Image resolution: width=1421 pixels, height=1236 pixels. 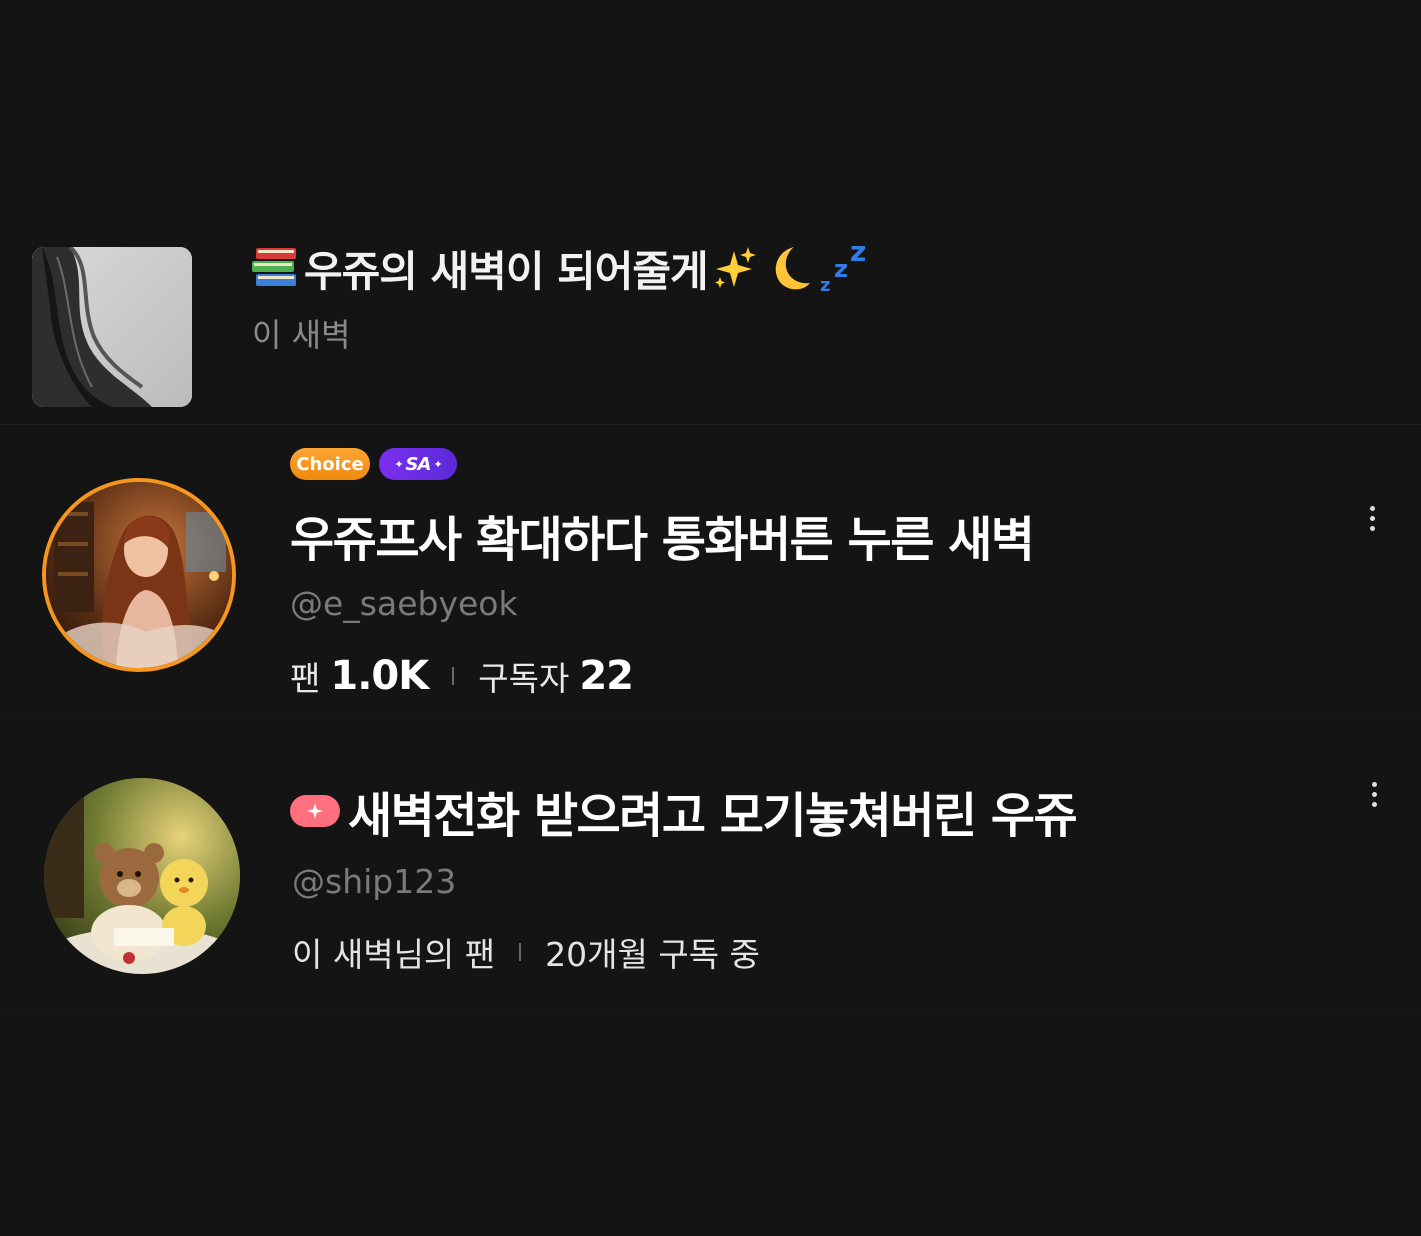 What do you see at coordinates (373, 464) in the screenshot?
I see `badge-group: Choice ✦ SA ✦` at bounding box center [373, 464].